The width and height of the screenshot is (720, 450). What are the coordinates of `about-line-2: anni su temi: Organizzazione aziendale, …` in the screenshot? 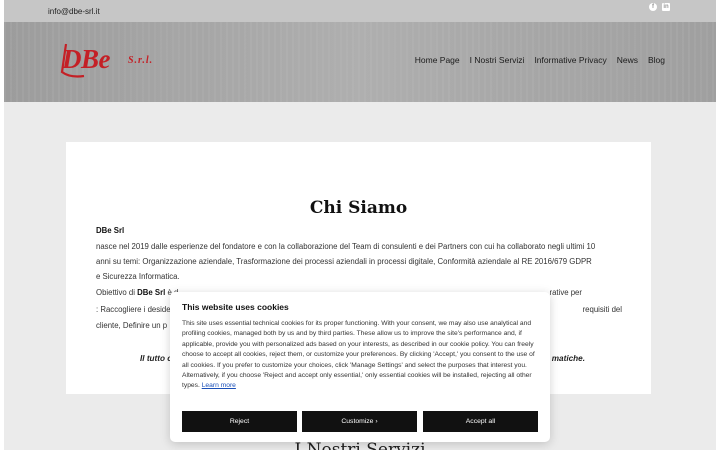 It's located at (344, 261).